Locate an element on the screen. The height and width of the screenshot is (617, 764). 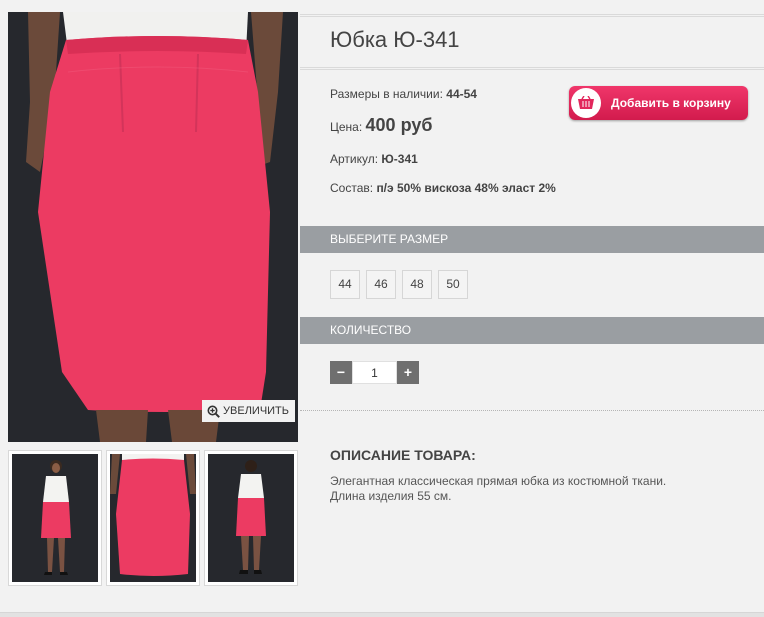
size-option-48: 48 is located at coordinates (417, 284).